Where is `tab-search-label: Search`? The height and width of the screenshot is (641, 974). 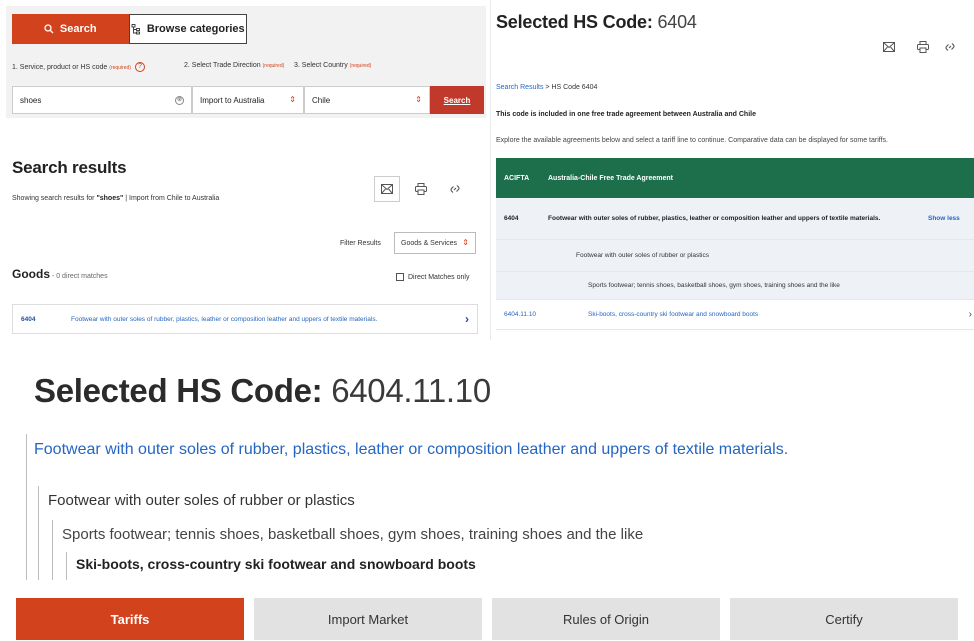
tab-search-label: Search is located at coordinates (78, 29).